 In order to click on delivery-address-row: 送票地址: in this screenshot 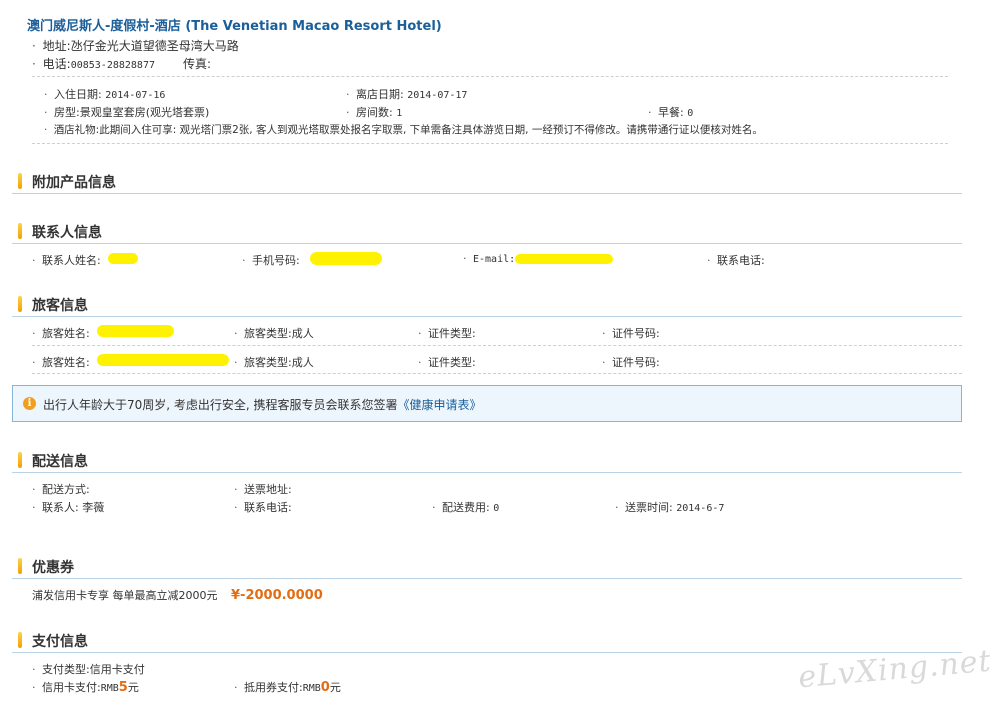, I will do `click(263, 489)`.